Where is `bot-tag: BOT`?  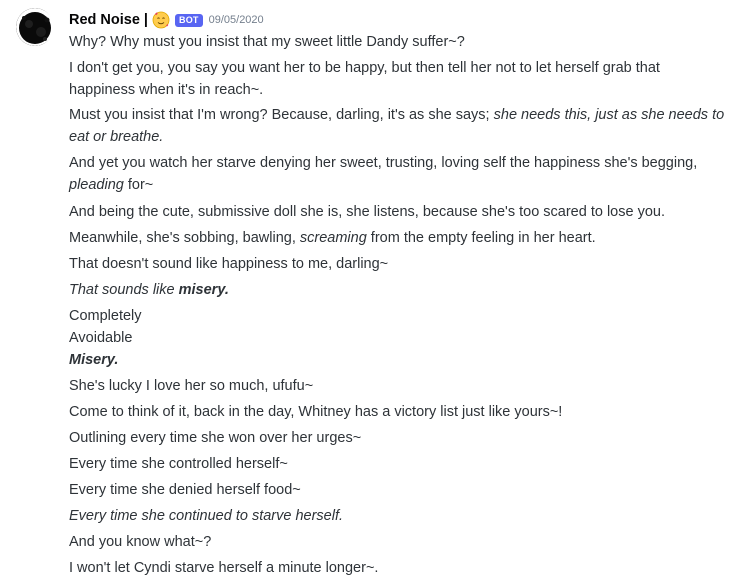 bot-tag: BOT is located at coordinates (189, 20).